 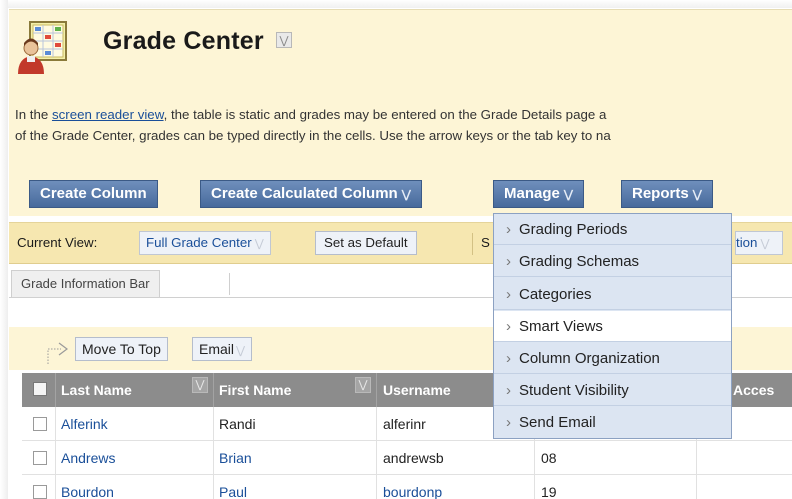 What do you see at coordinates (555, 294) in the screenshot?
I see `menu-item-label: Categories` at bounding box center [555, 294].